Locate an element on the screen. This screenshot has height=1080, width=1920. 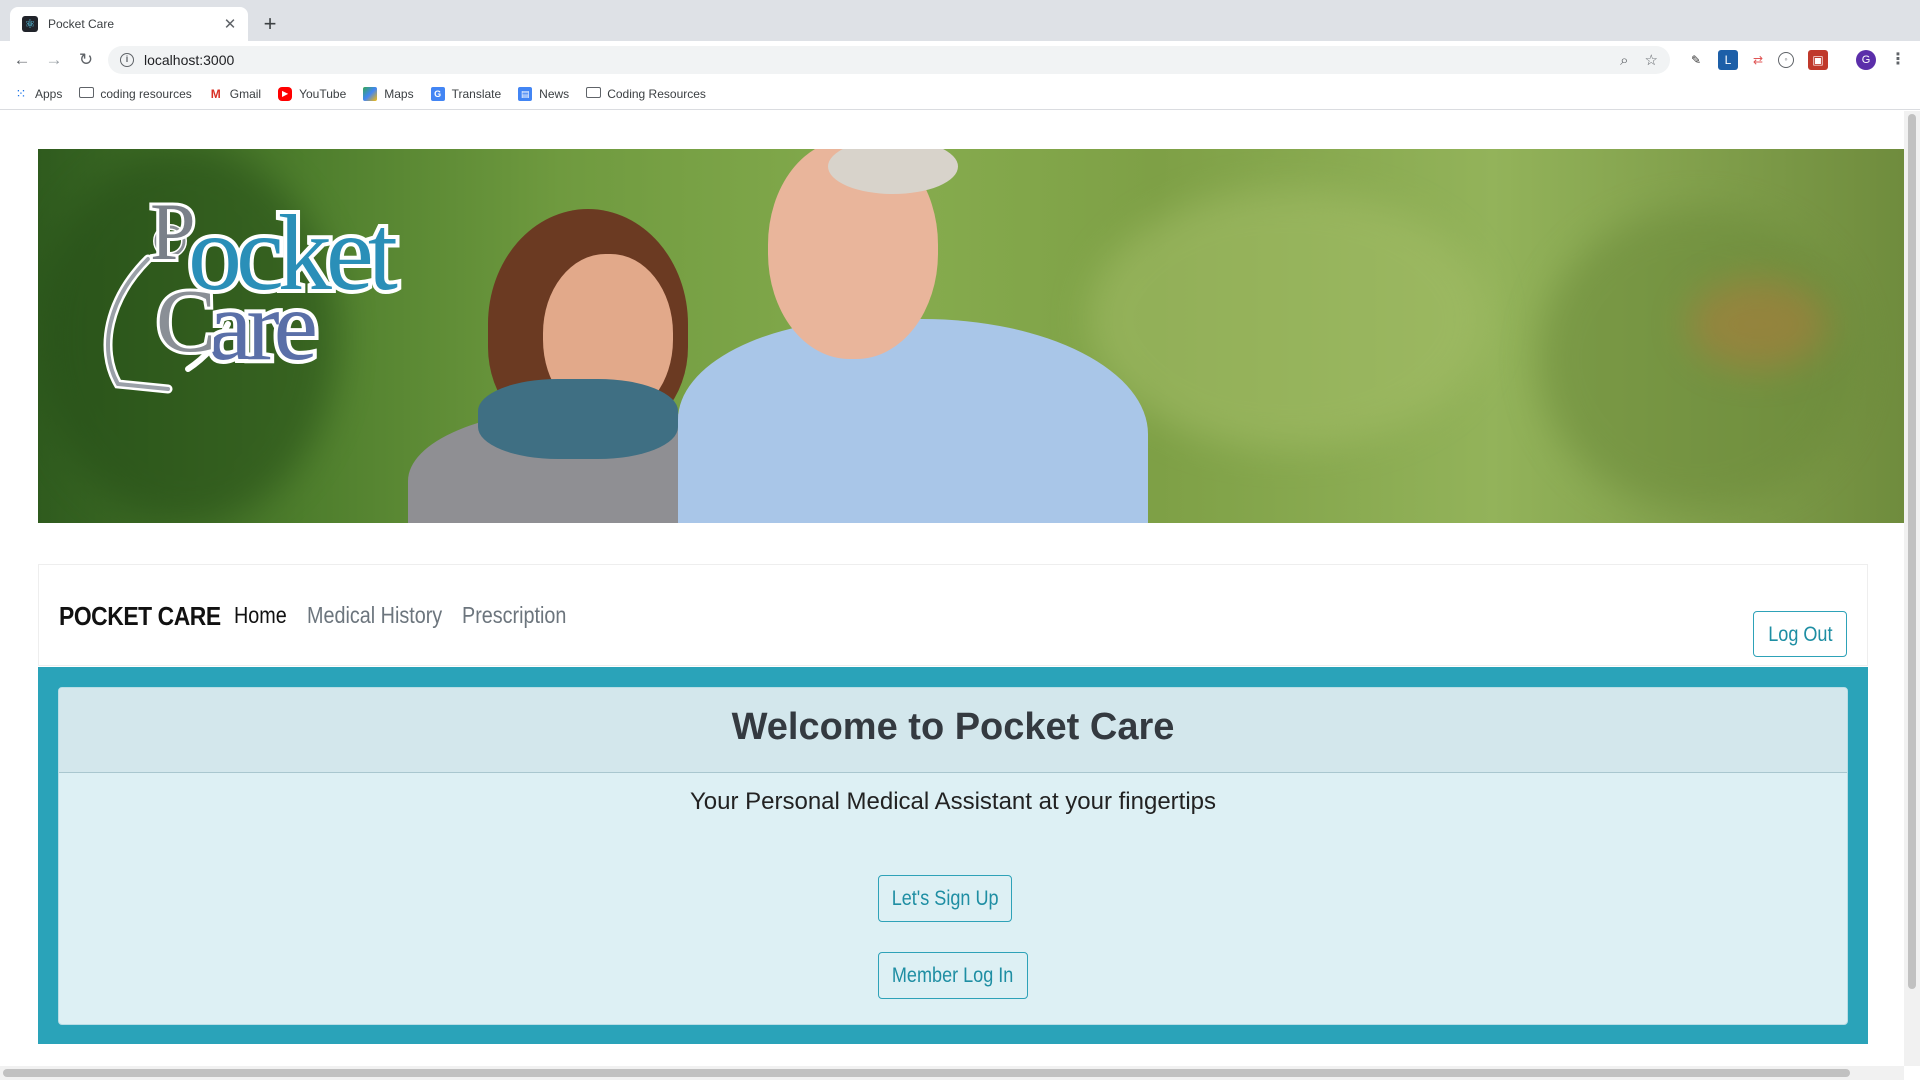
bookmark-label: Coding Resources is located at coordinates (656, 94).